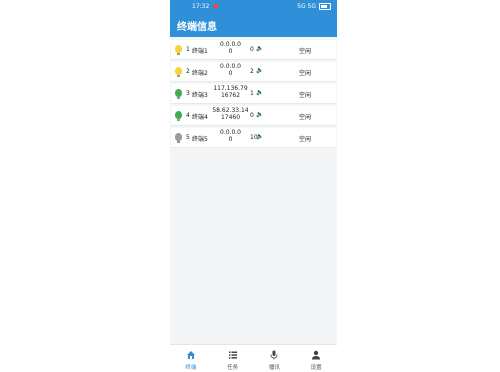 The width and height of the screenshot is (500, 372). I want to click on status-time: 17:32, so click(201, 6).